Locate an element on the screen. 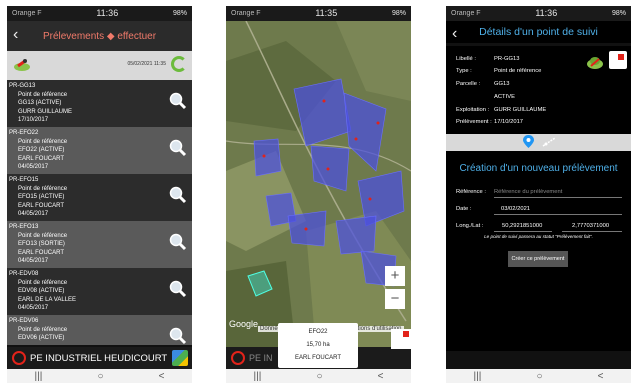 The width and height of the screenshot is (638, 383). map-locate-icon is located at coordinates (22, 65).